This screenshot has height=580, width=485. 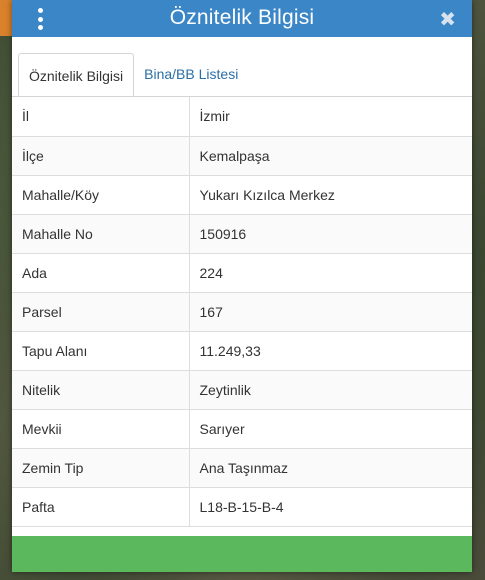 I want to click on attribute-key: İlçe, so click(x=101, y=156).